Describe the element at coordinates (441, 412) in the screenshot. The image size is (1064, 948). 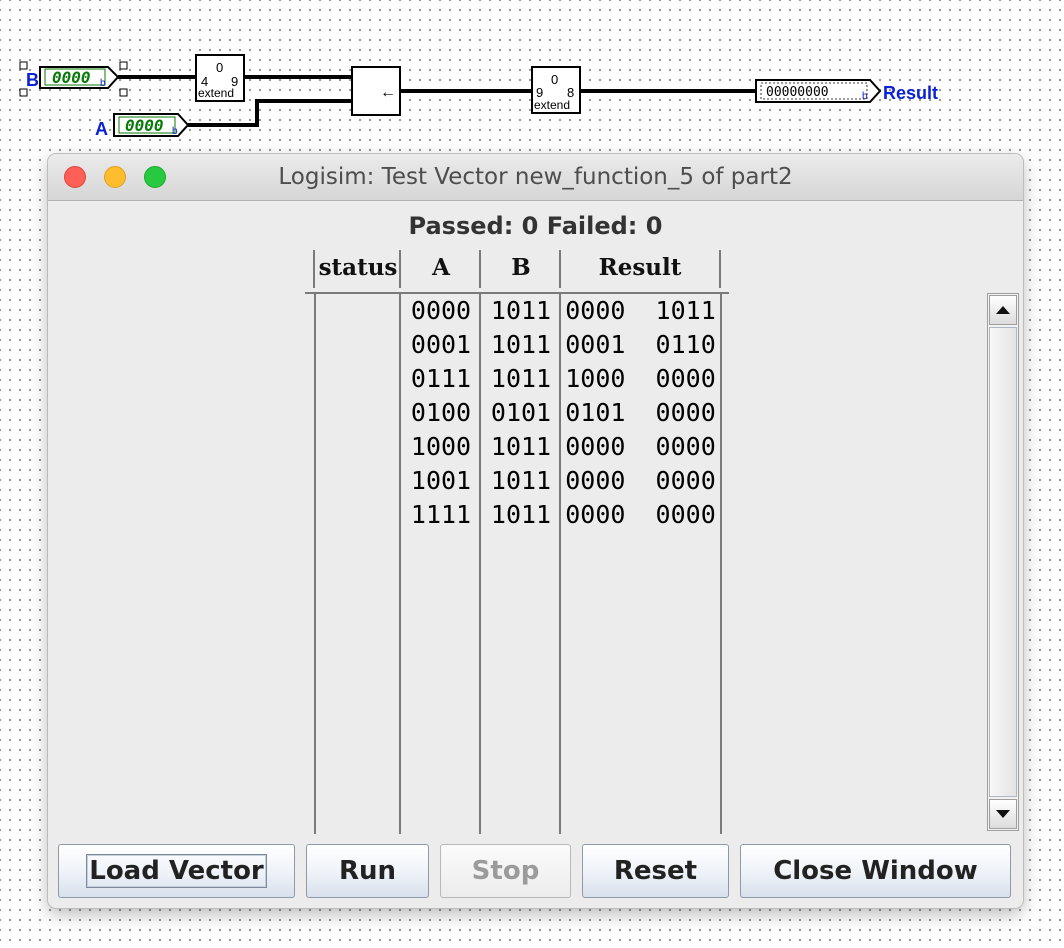
I see `table-cell: 0100` at that location.